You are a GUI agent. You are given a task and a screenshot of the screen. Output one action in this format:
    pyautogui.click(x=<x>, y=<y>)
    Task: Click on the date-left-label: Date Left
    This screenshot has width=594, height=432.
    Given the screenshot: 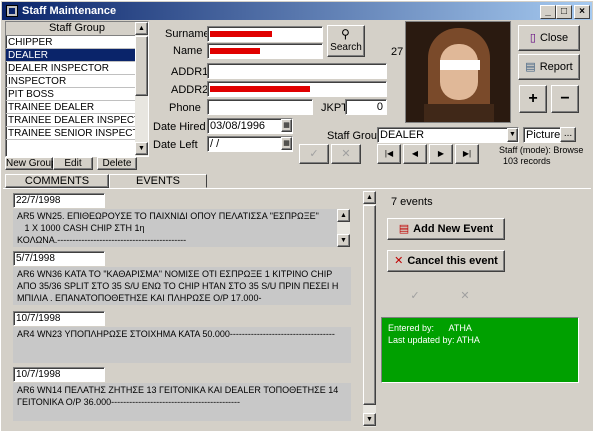 What is the action you would take?
    pyautogui.click(x=175, y=145)
    